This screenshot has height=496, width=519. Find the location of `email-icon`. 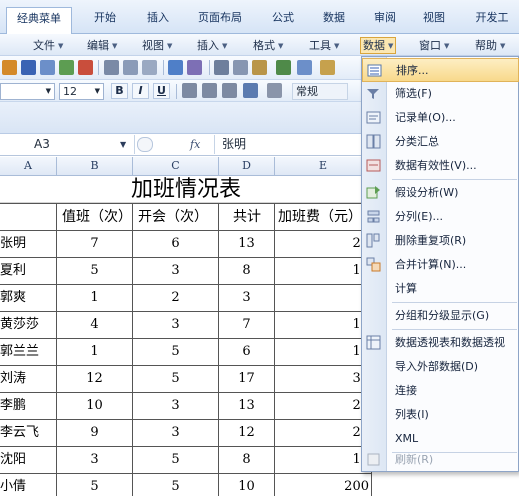

email-icon is located at coordinates (66, 67).